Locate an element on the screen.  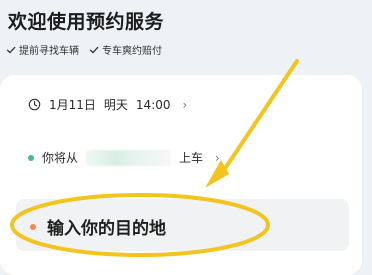
destination-input: 输入你的目的地 is located at coordinates (98, 226).